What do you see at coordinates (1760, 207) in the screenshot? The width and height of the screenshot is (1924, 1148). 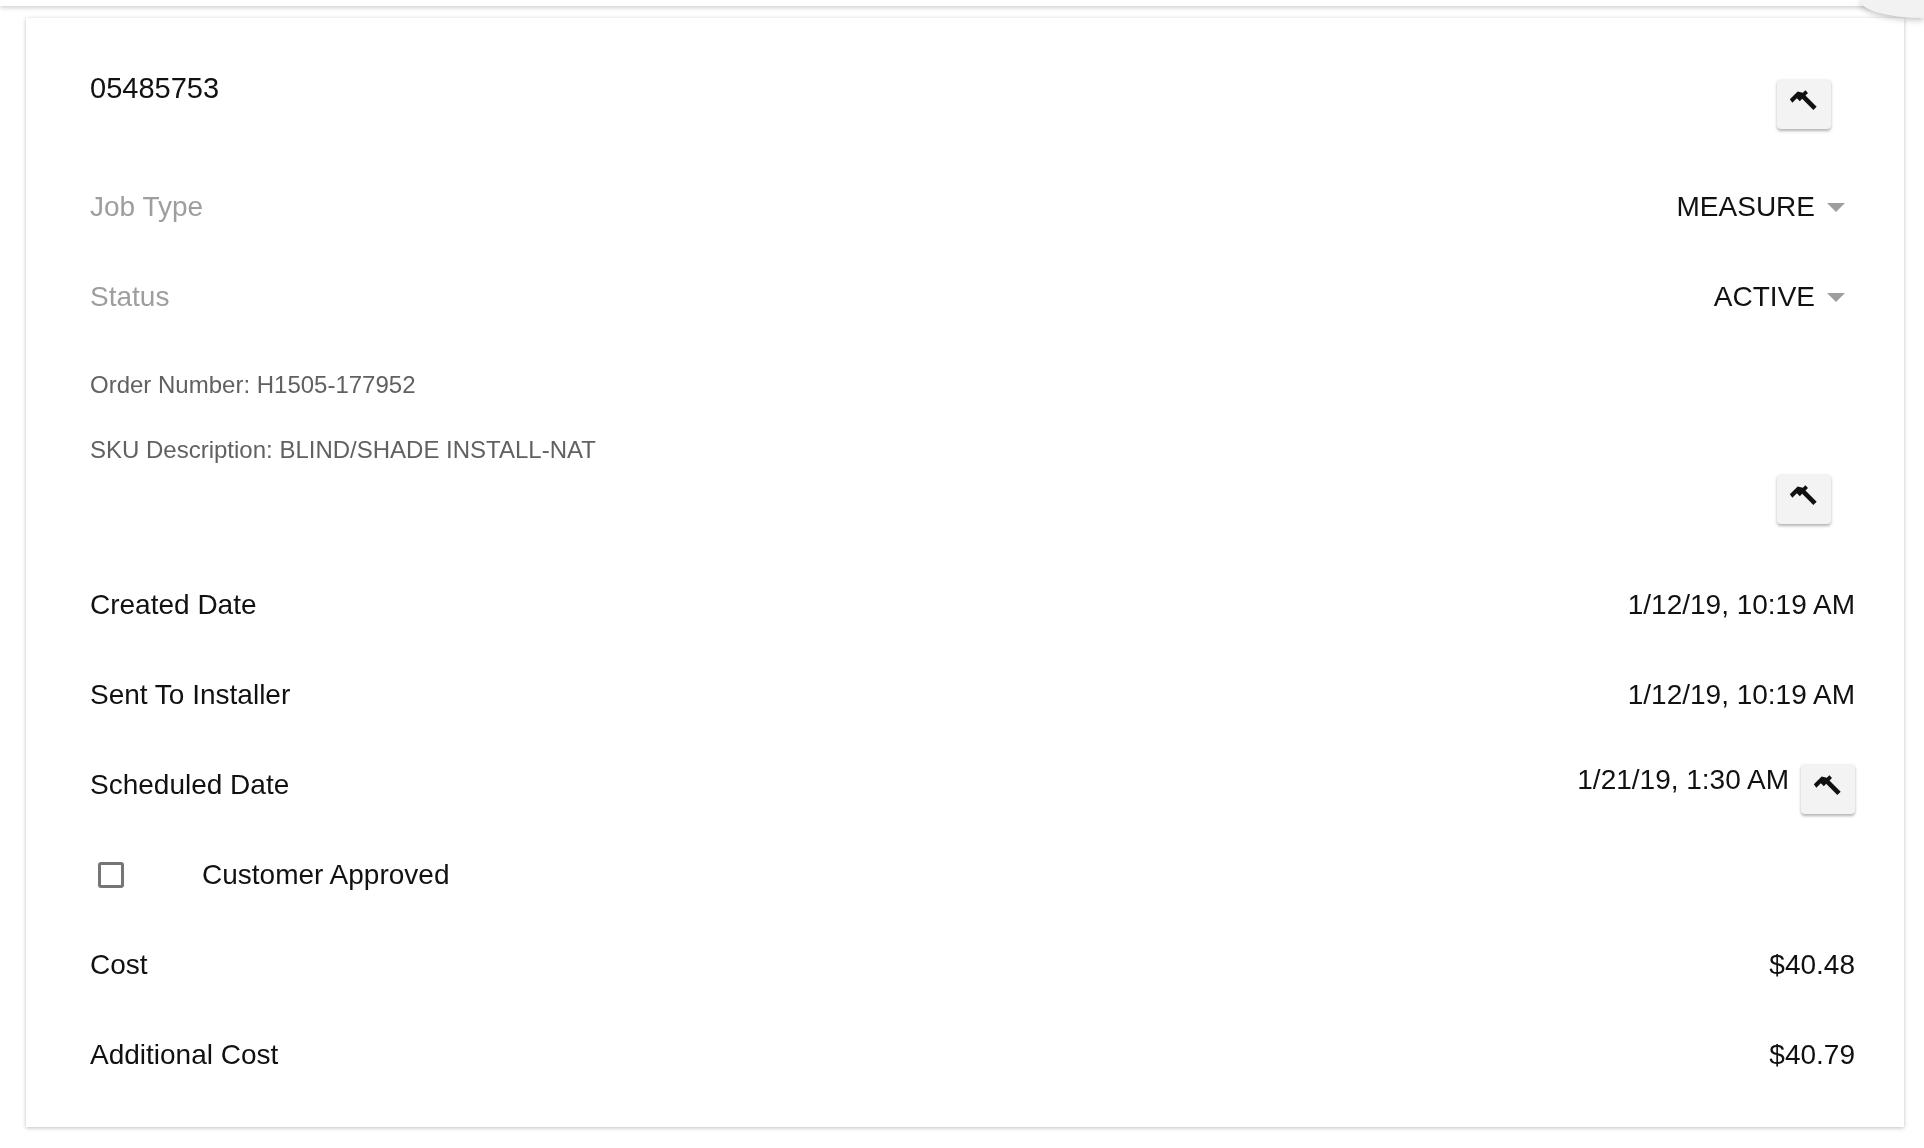 I see `dropdown: MEASURE` at bounding box center [1760, 207].